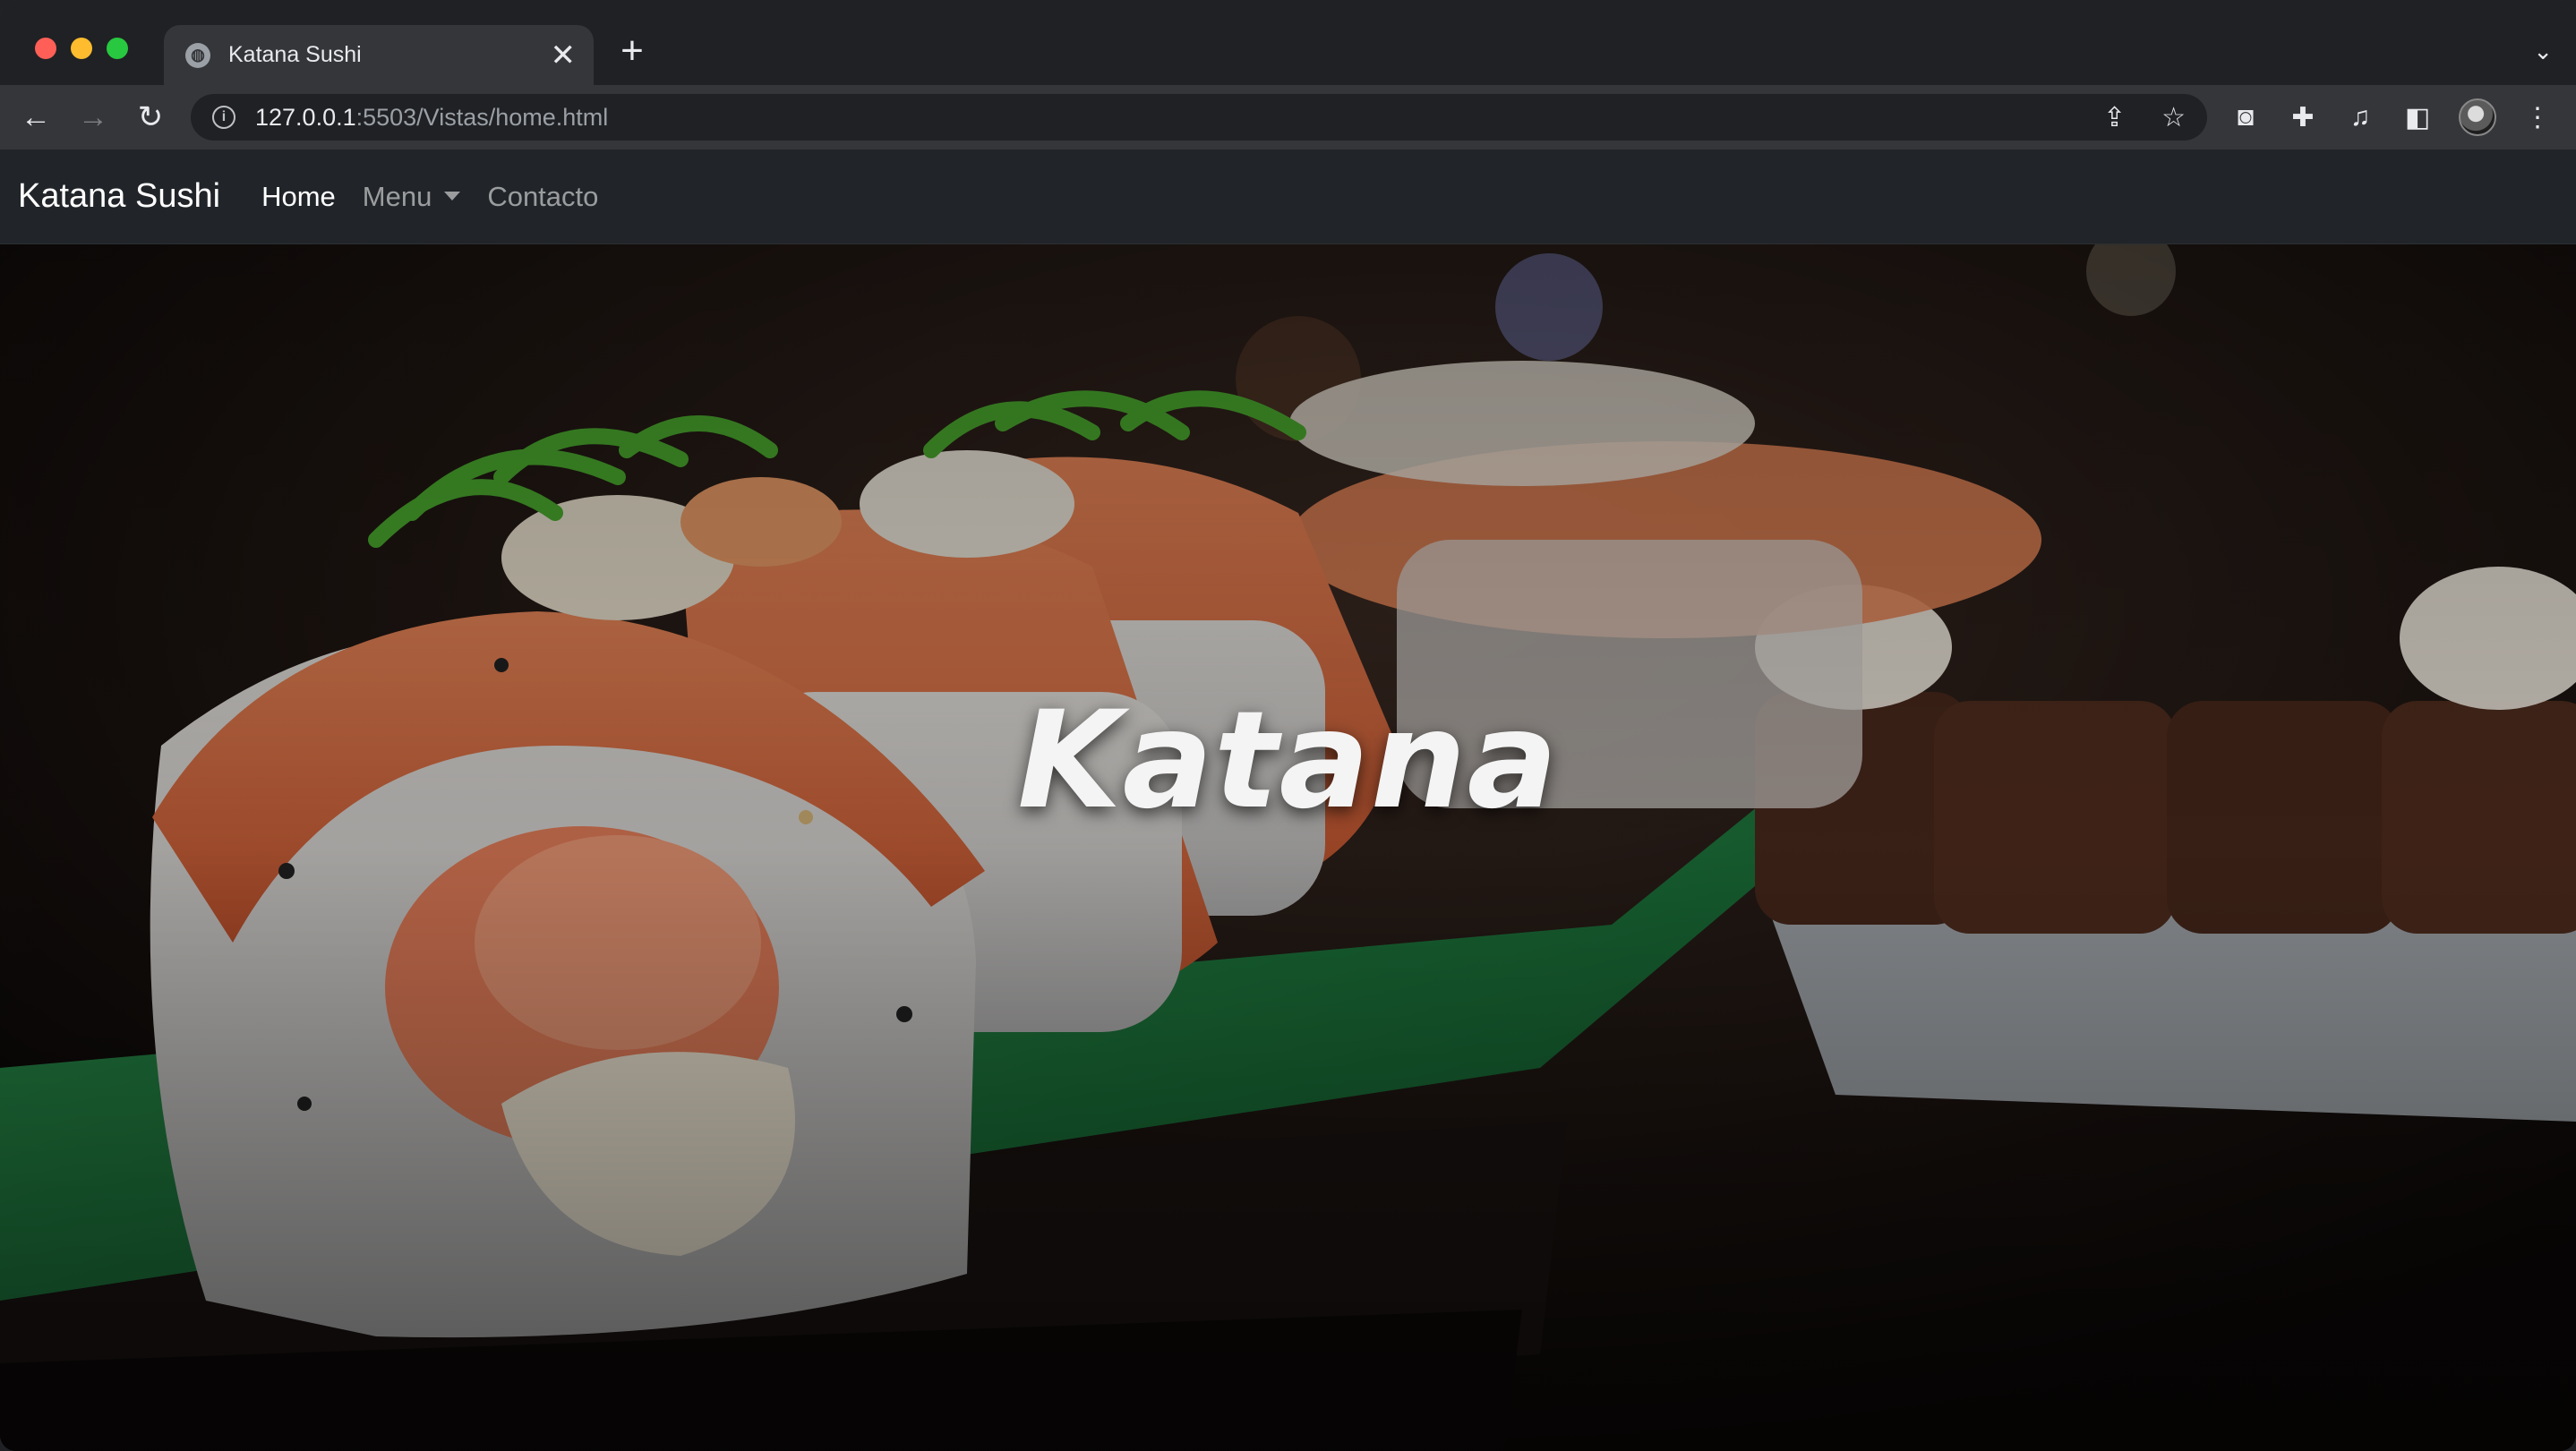  I want to click on media-icon: ♫, so click(2360, 117).